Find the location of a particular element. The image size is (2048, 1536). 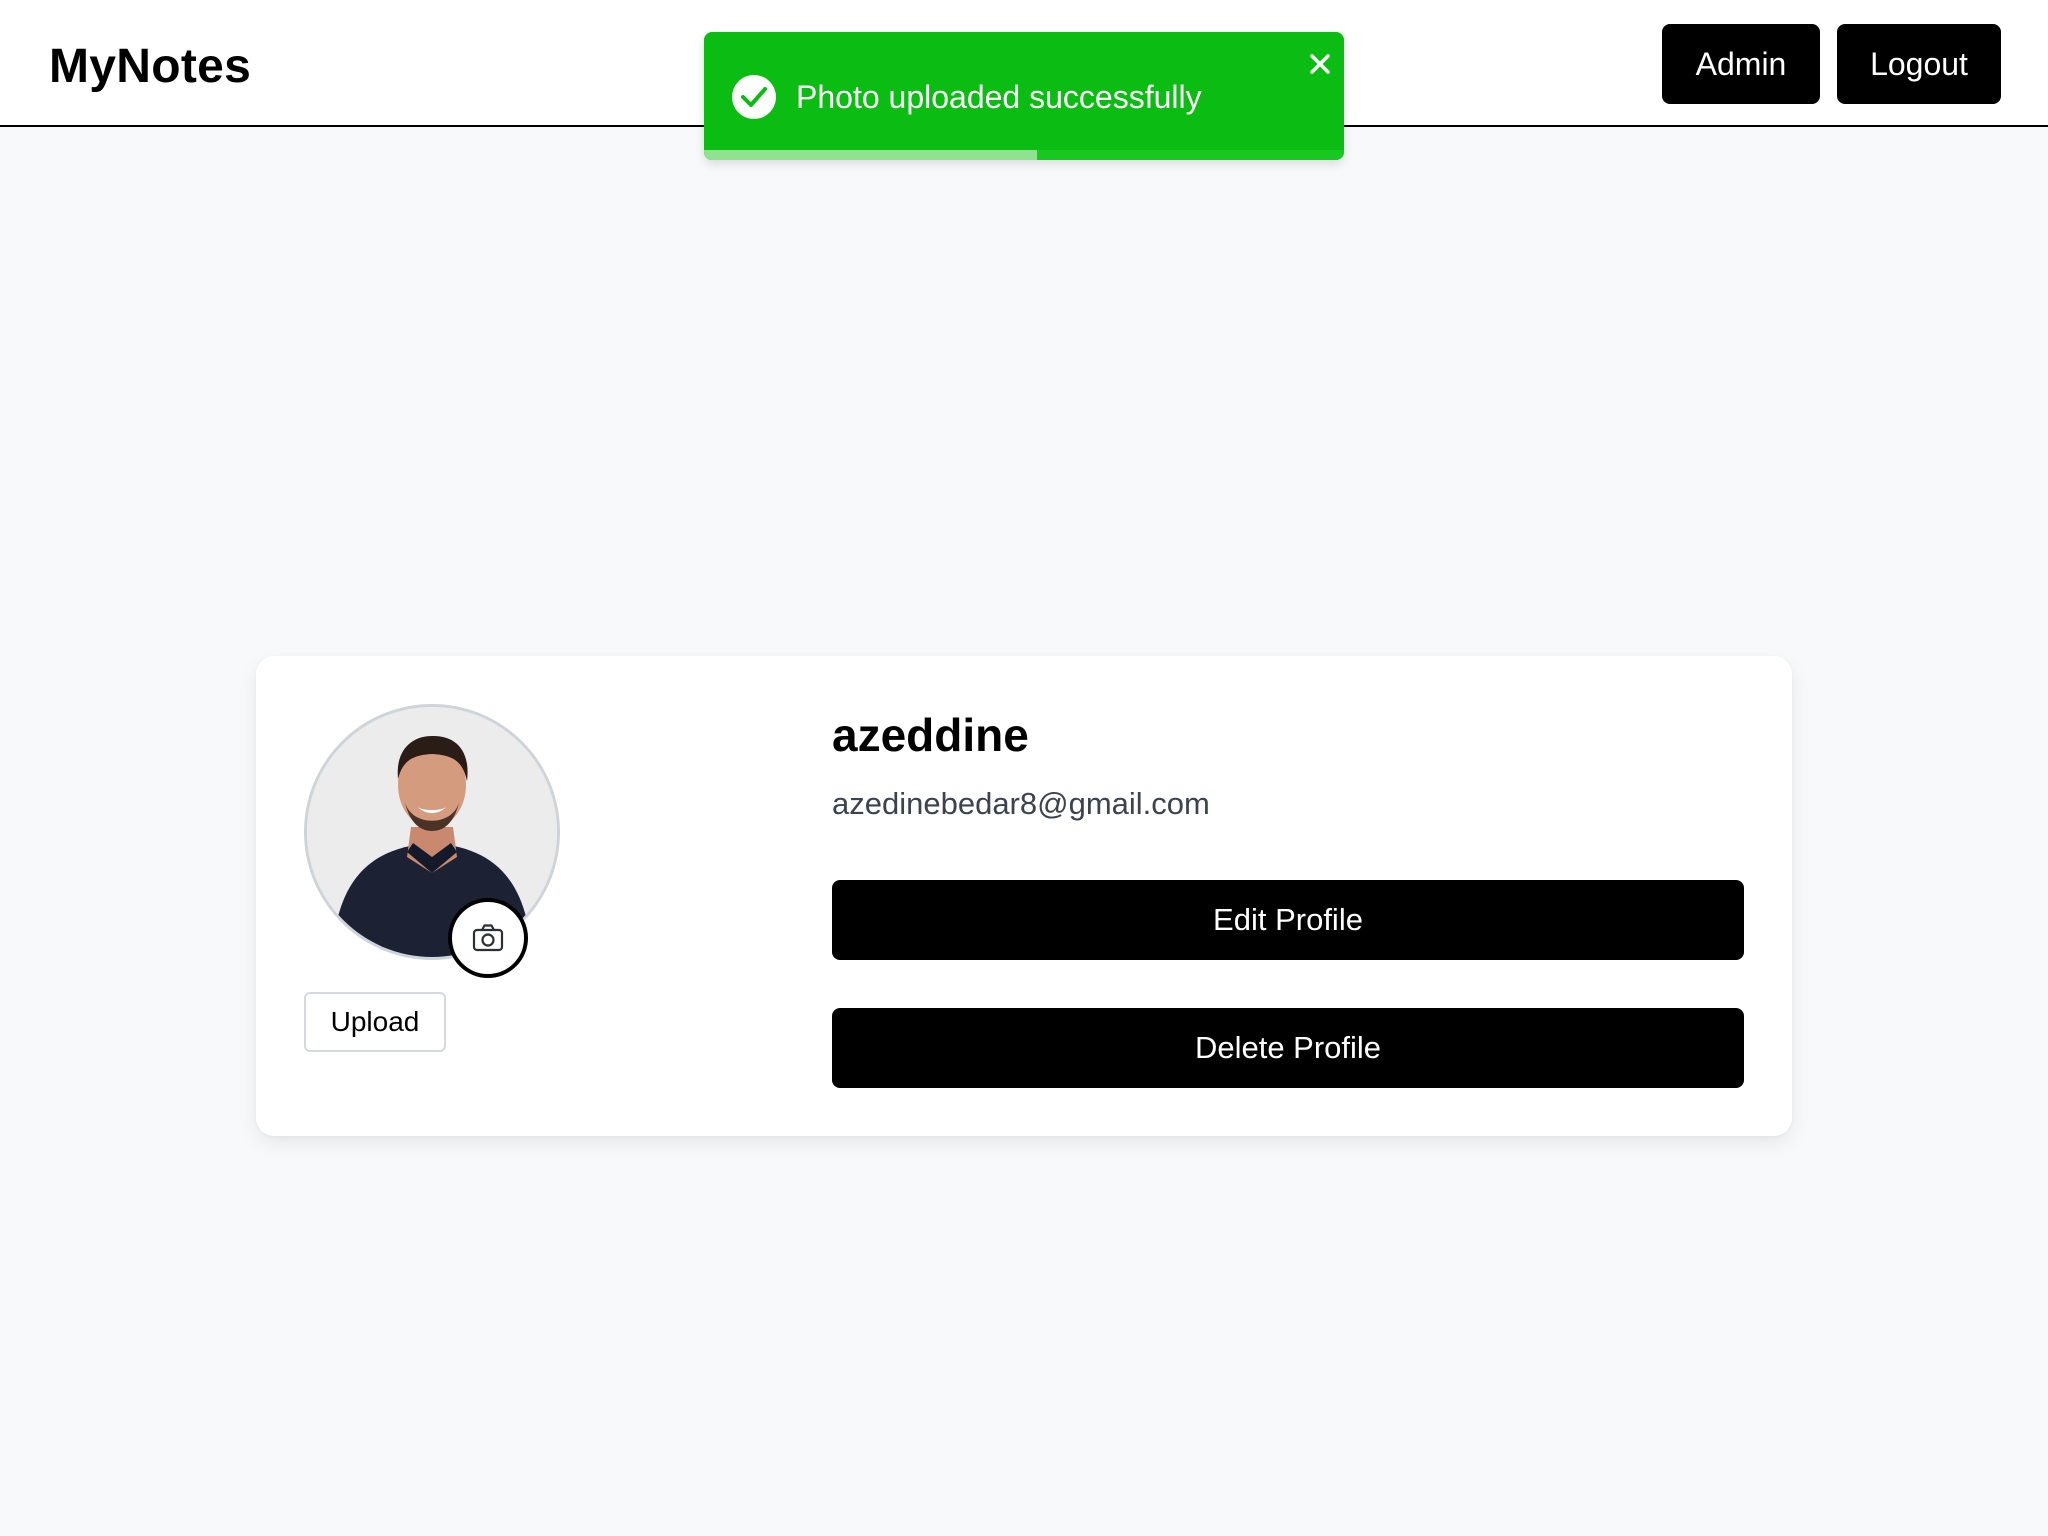

logout-button: Logout is located at coordinates (1919, 64).